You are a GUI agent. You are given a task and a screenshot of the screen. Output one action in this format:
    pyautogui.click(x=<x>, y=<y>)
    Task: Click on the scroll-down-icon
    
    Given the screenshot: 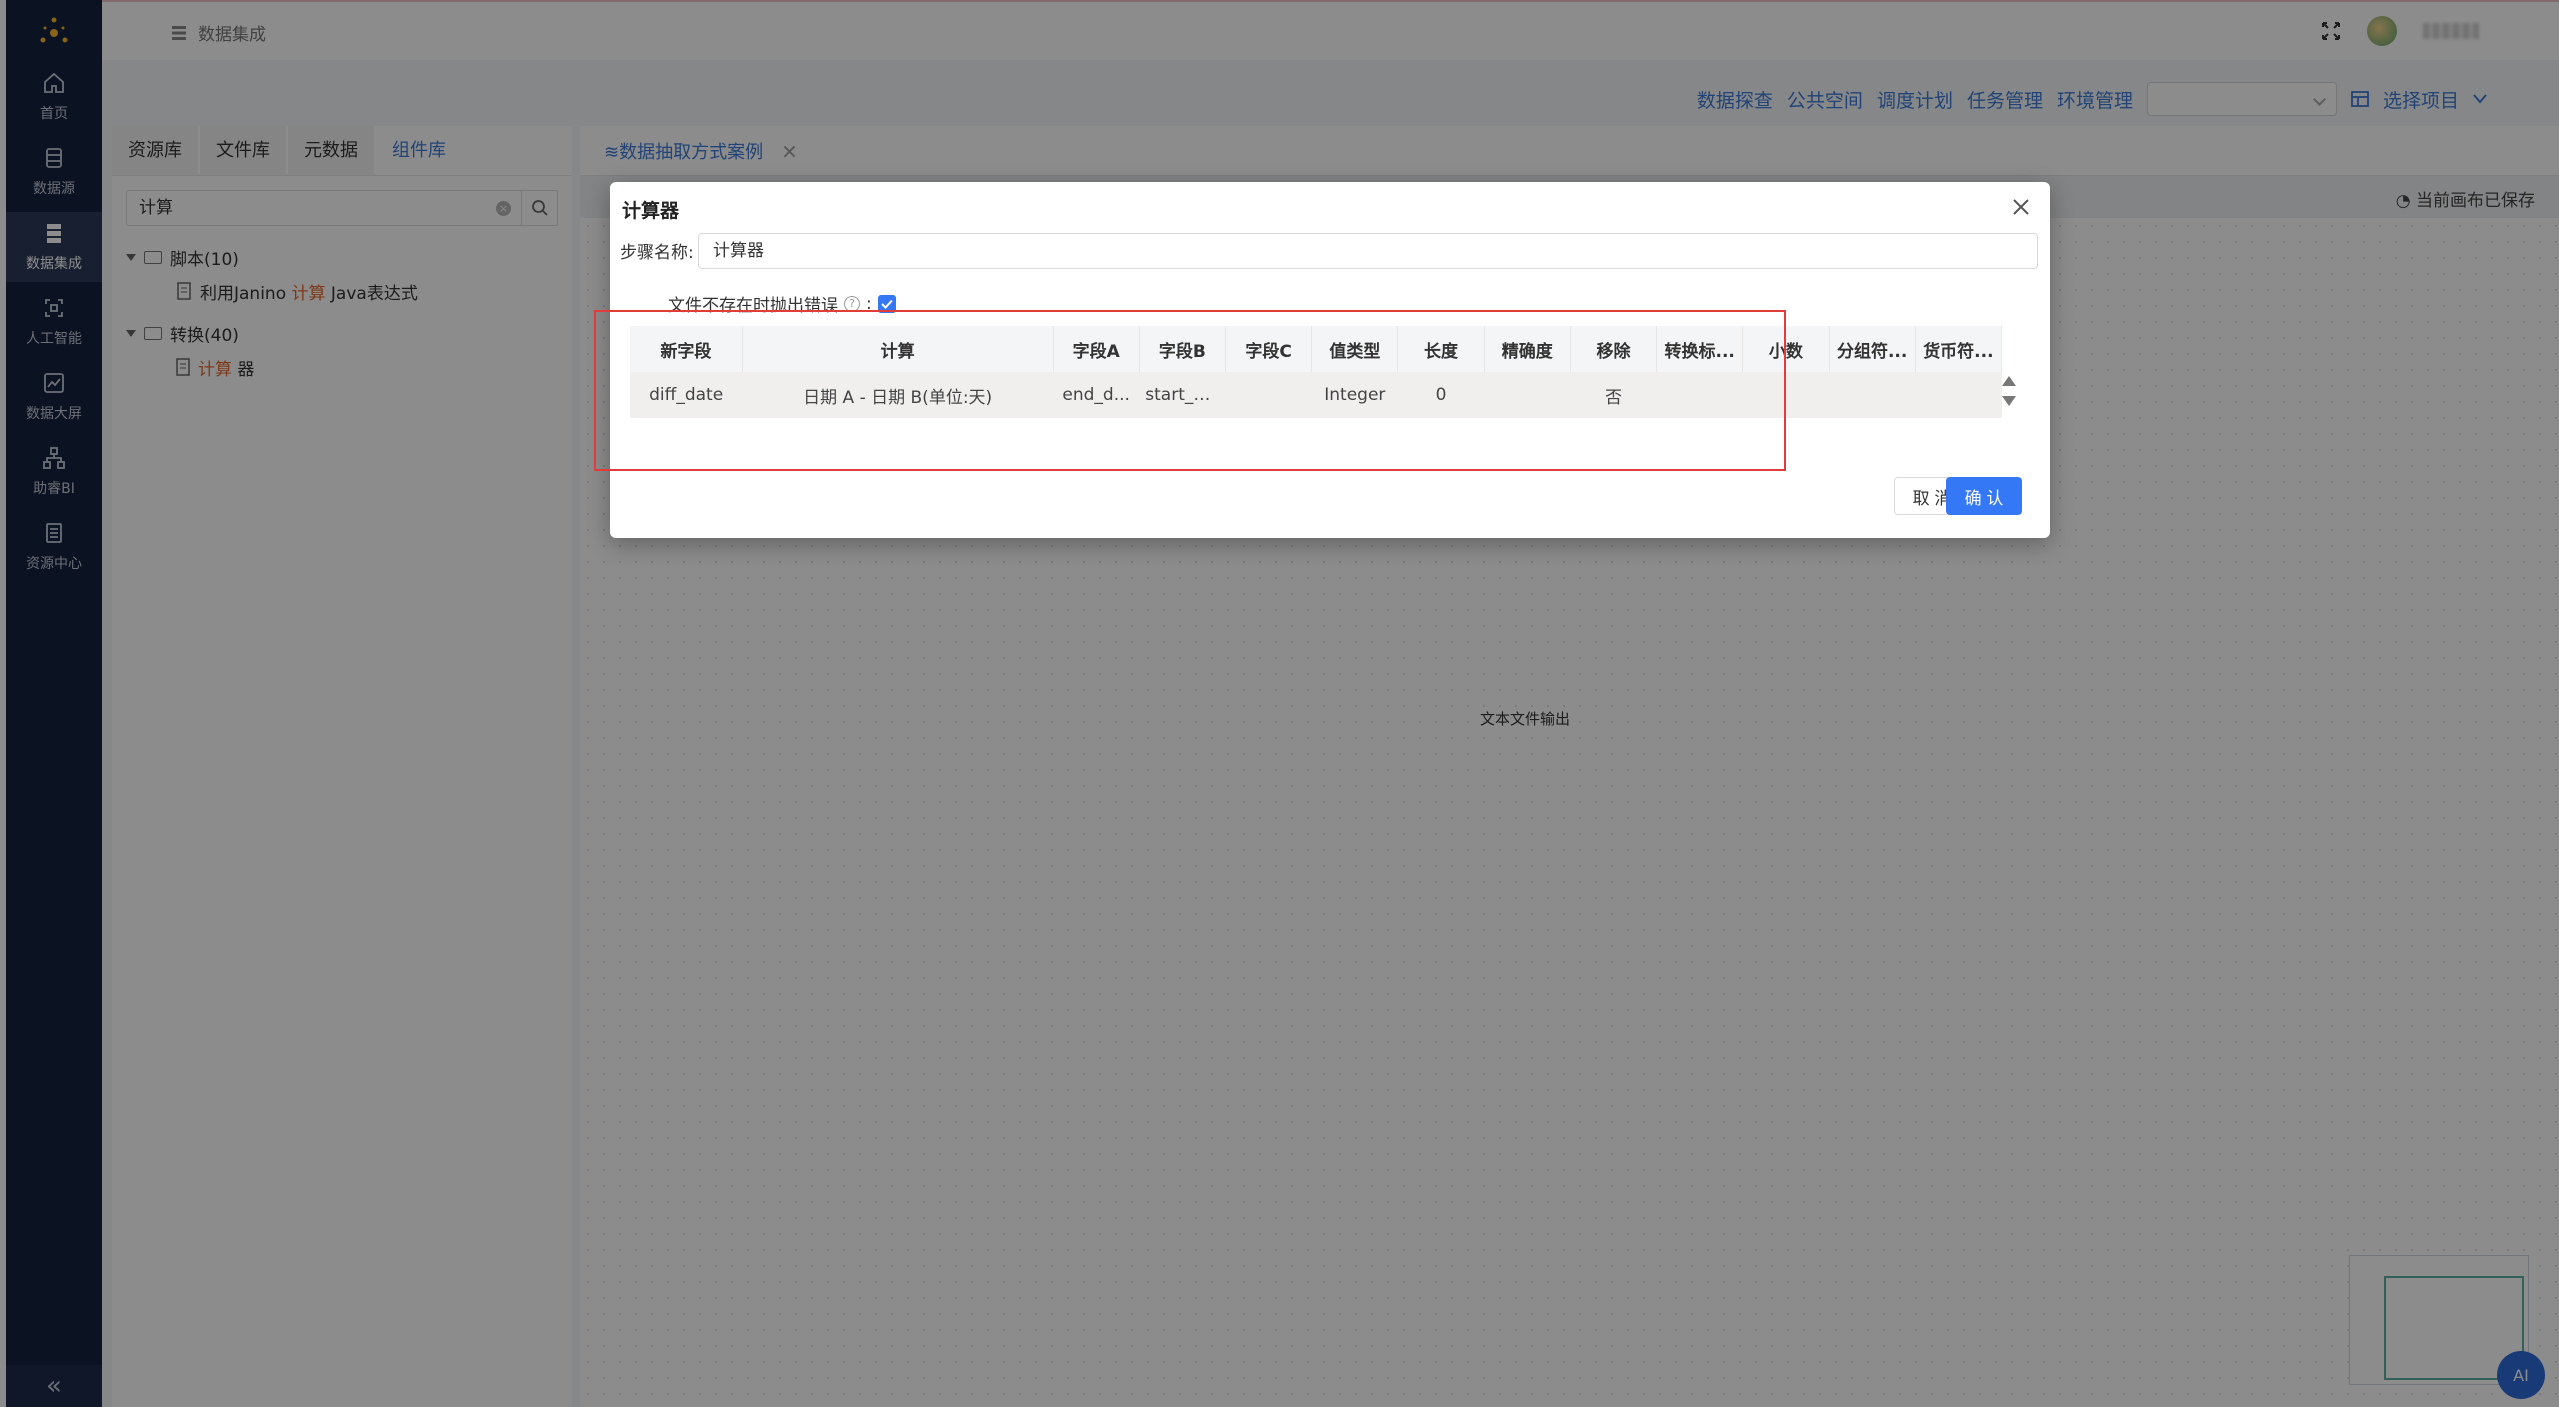 What is the action you would take?
    pyautogui.click(x=2009, y=401)
    